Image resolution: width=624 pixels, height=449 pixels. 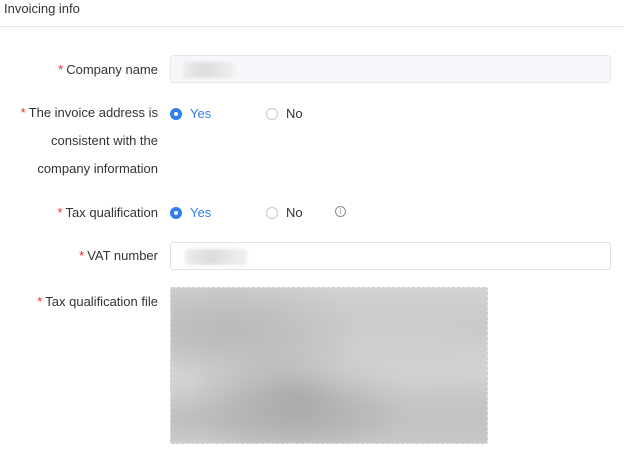 What do you see at coordinates (209, 70) in the screenshot?
I see `company-name-value-redacted` at bounding box center [209, 70].